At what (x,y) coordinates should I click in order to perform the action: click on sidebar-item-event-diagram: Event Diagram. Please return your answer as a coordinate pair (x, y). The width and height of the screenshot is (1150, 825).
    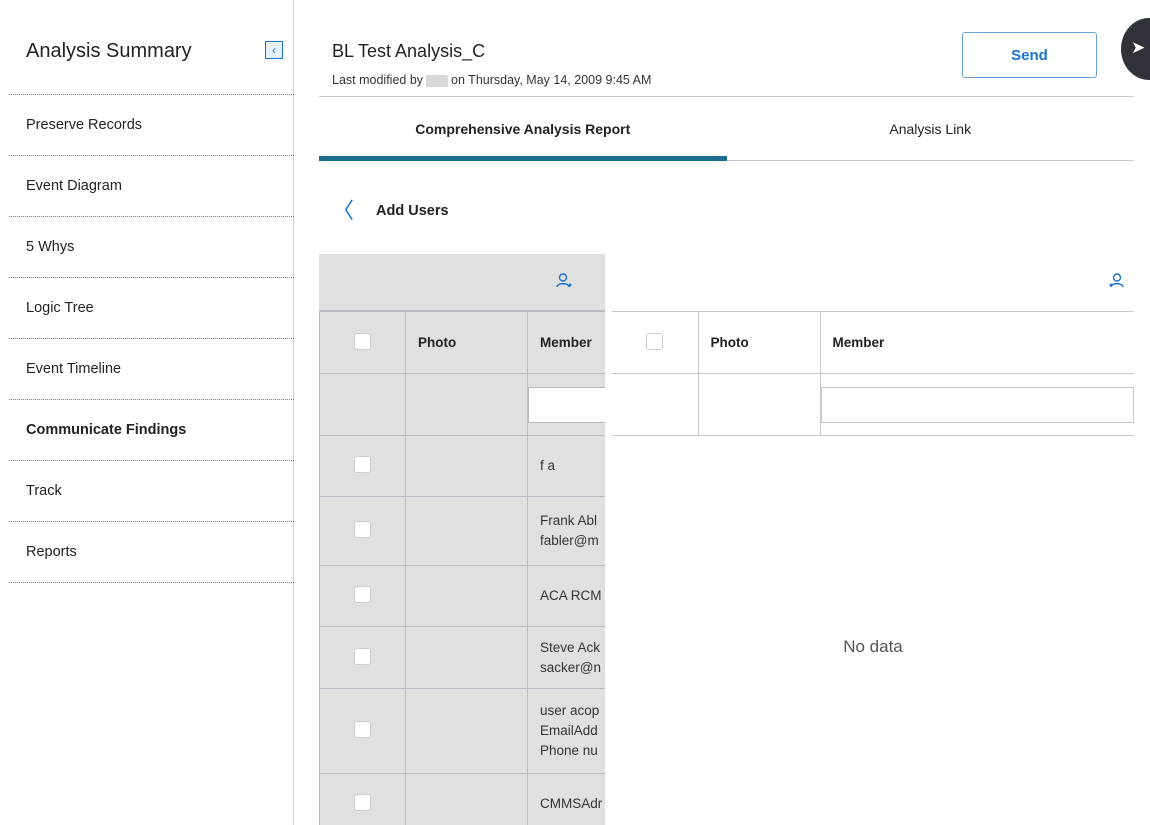
    Looking at the image, I should click on (151, 186).